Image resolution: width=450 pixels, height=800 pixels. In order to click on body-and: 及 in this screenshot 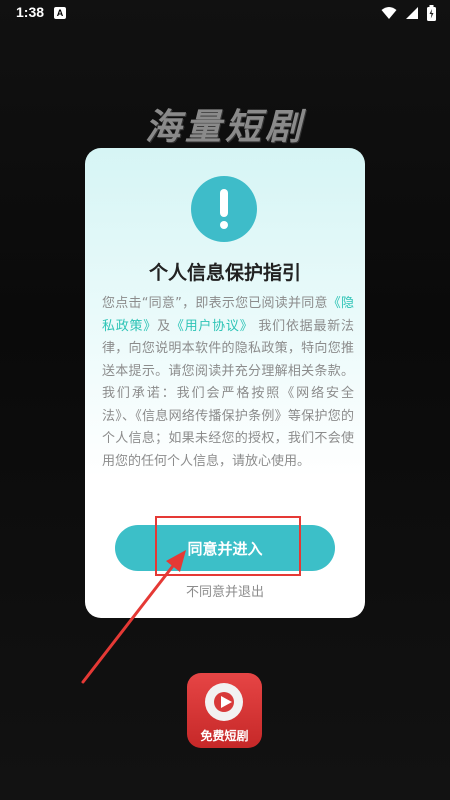, I will do `click(164, 326)`.